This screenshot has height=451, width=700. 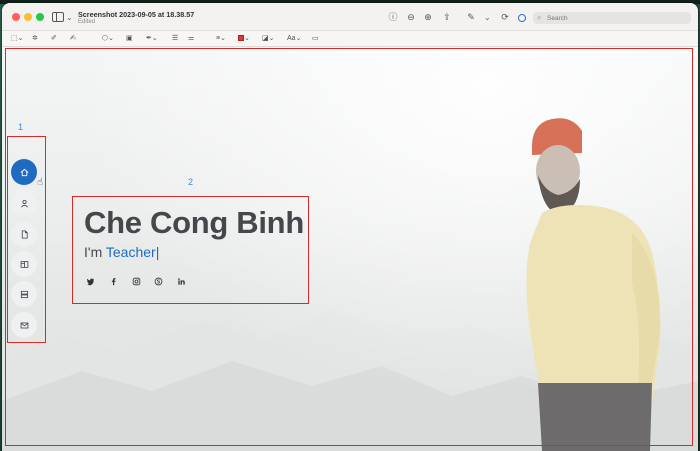 I want to click on instant-alpha-icon: ✲, so click(x=35, y=39).